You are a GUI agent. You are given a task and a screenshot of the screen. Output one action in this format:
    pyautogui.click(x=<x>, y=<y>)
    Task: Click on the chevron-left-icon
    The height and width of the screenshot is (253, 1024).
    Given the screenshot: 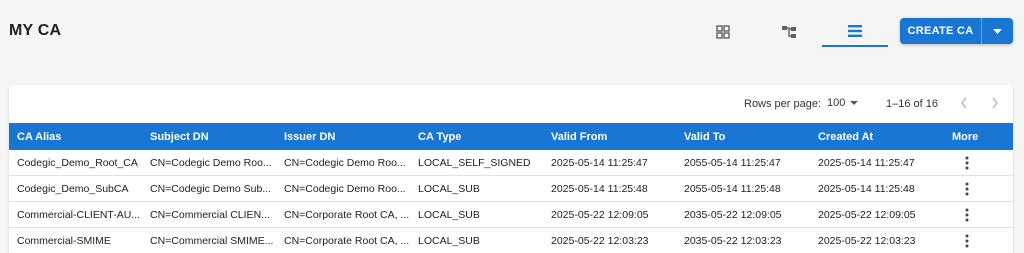 What is the action you would take?
    pyautogui.click(x=963, y=103)
    